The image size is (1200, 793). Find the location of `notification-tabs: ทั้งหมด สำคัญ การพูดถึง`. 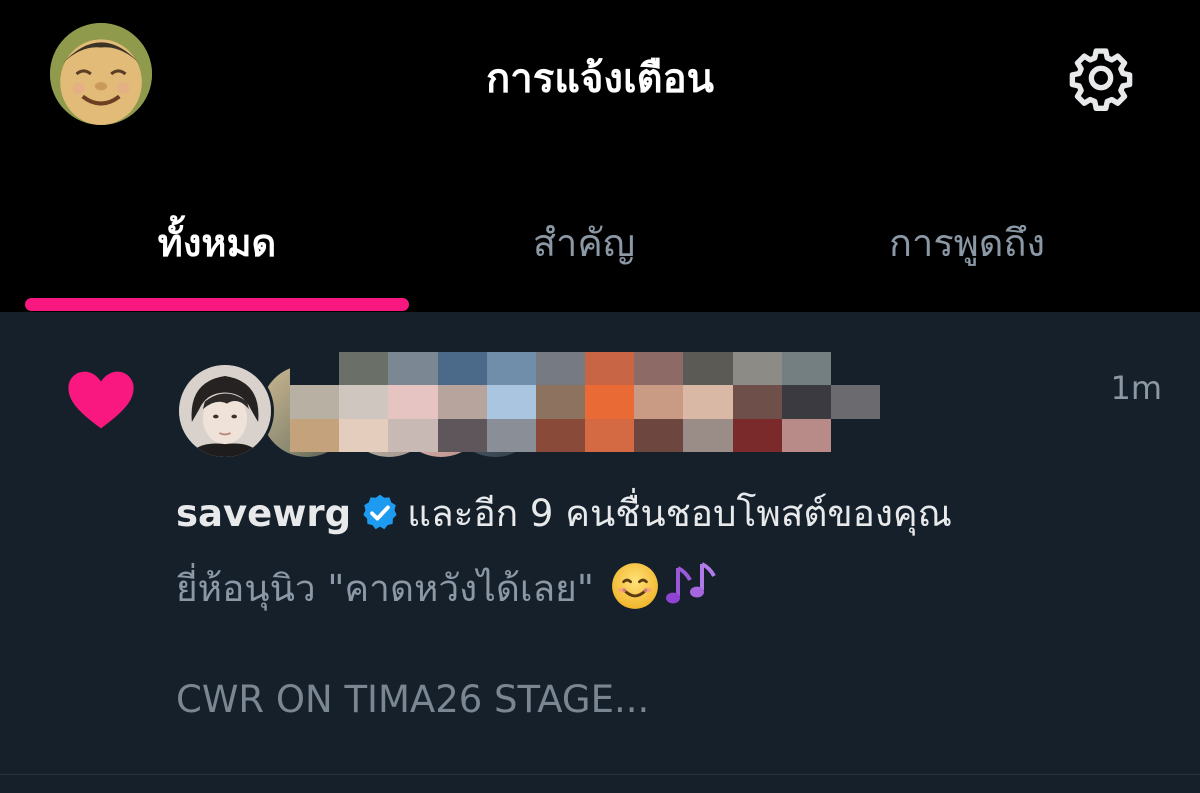

notification-tabs: ทั้งหมด สำคัญ การพูดถึง is located at coordinates (600, 245).